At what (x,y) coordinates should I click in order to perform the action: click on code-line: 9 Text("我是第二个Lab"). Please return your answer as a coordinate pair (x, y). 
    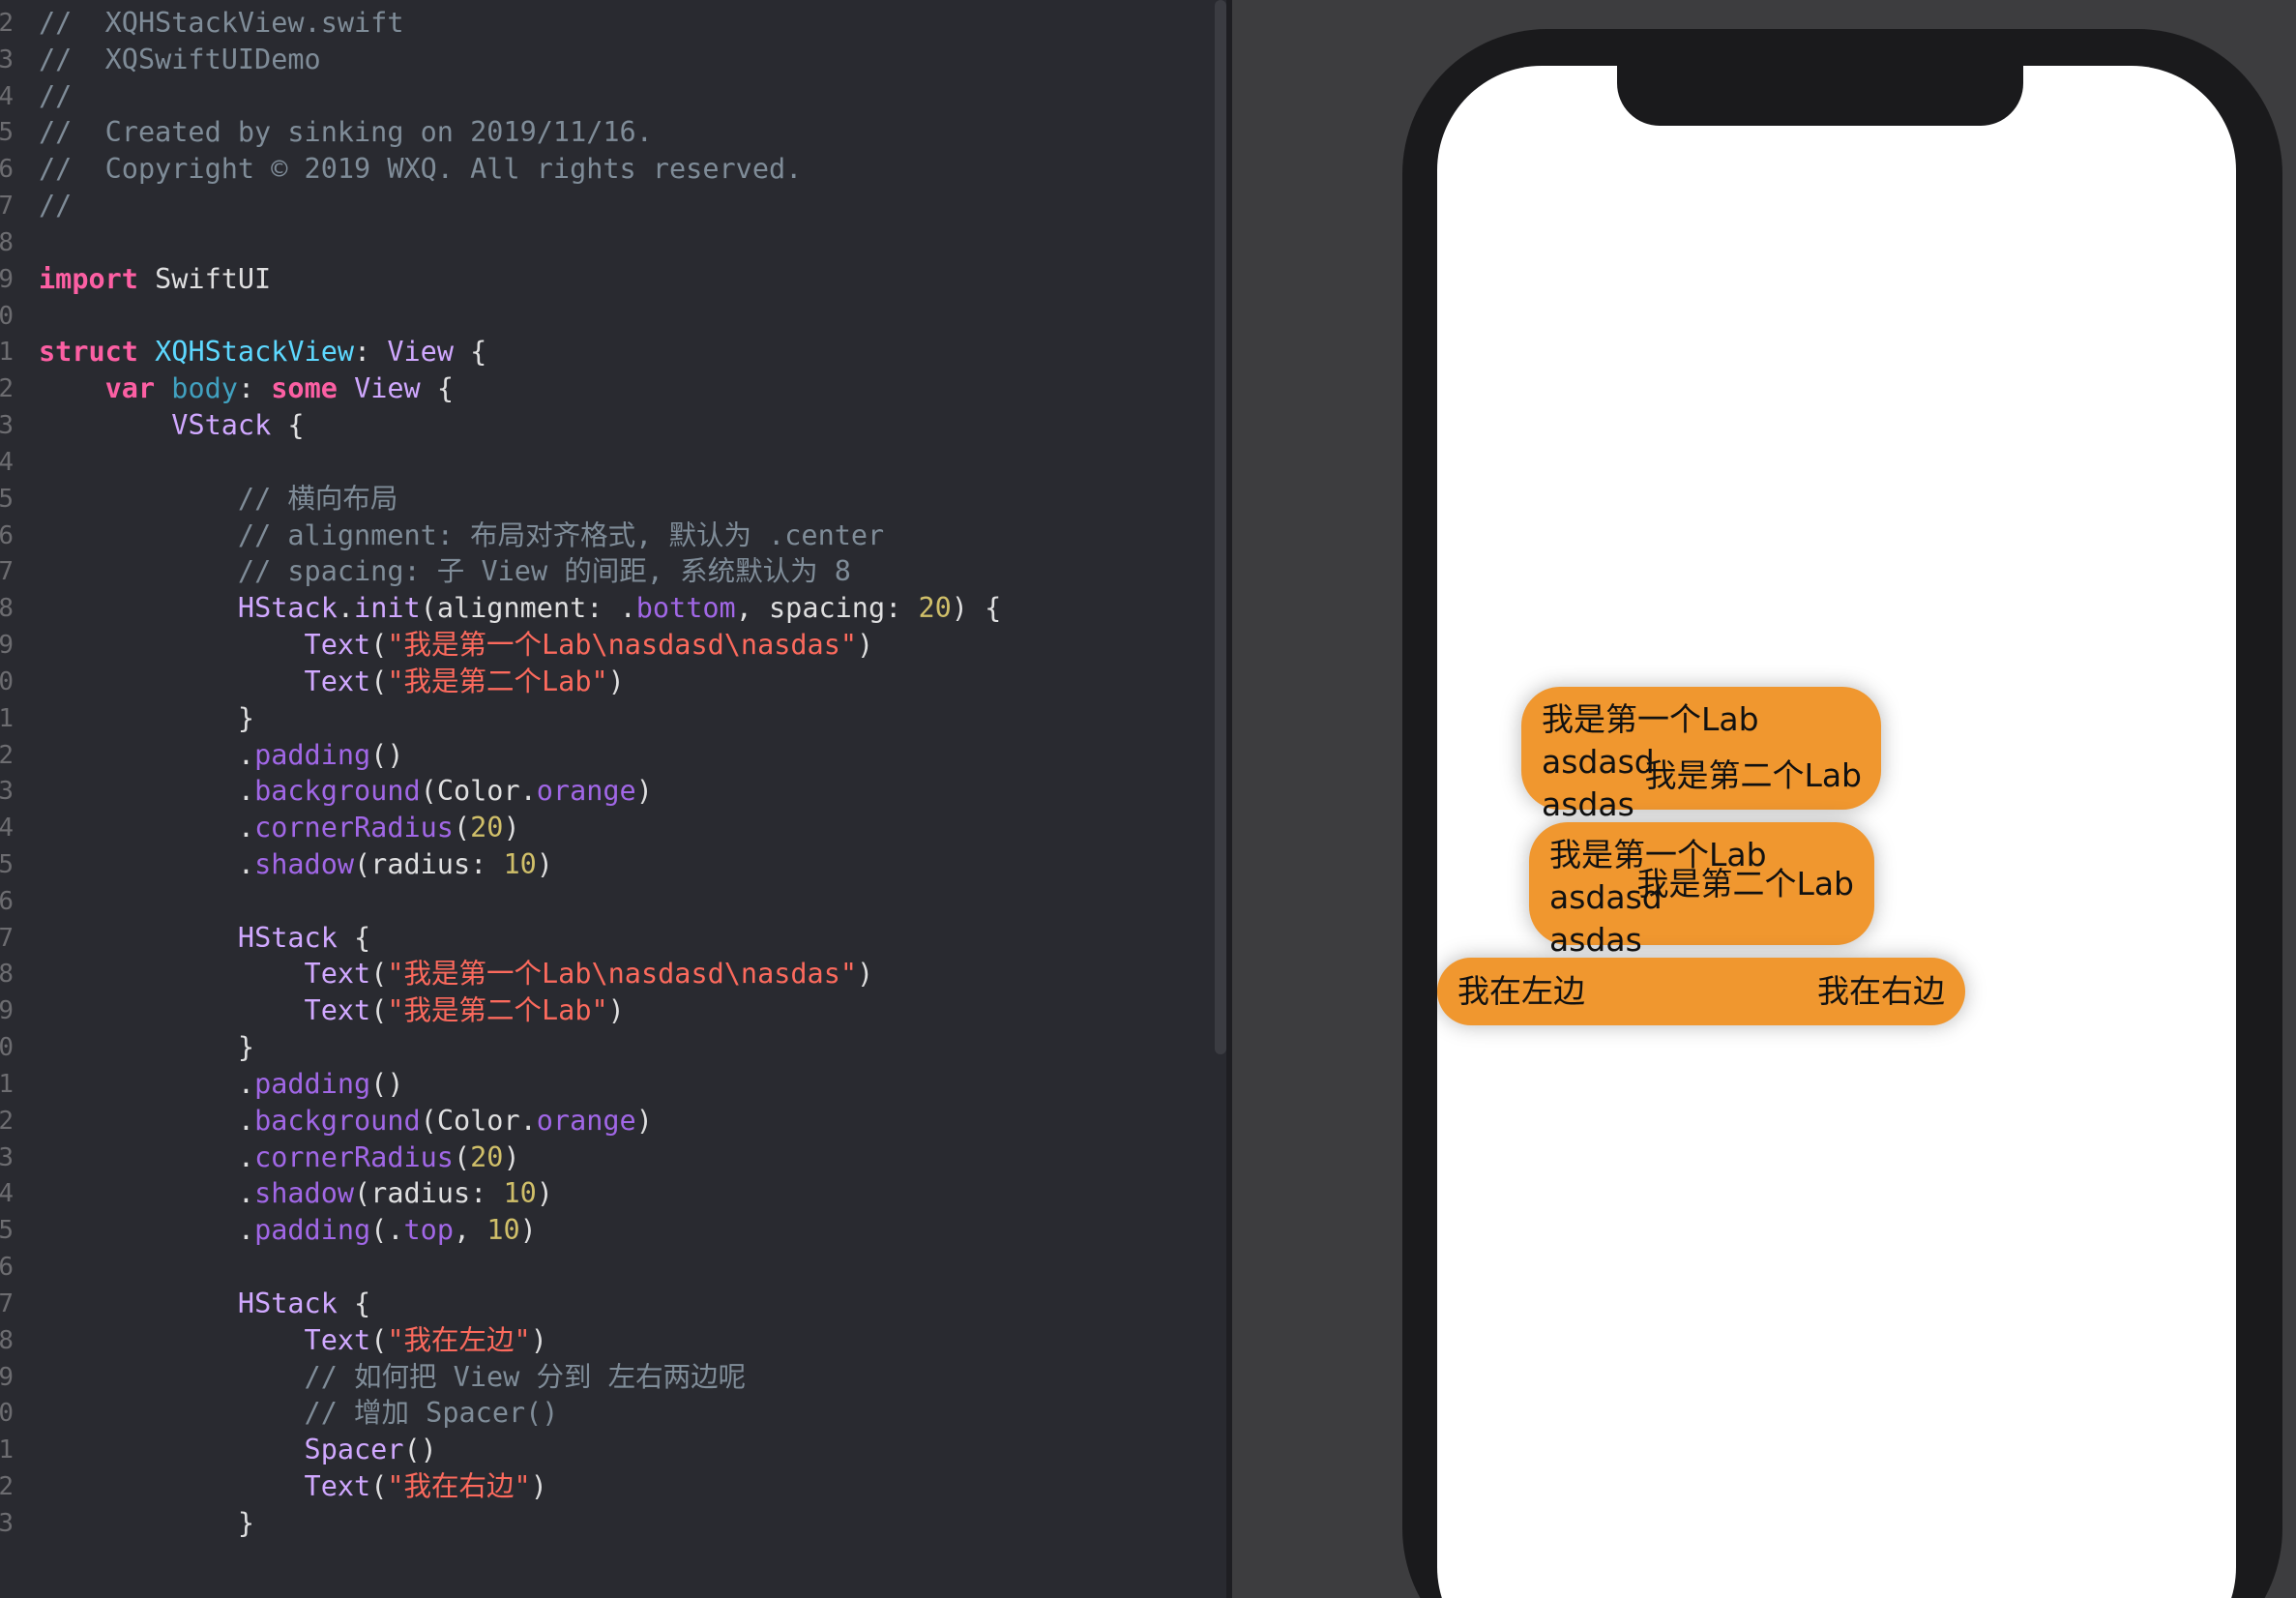
    Looking at the image, I should click on (599, 1010).